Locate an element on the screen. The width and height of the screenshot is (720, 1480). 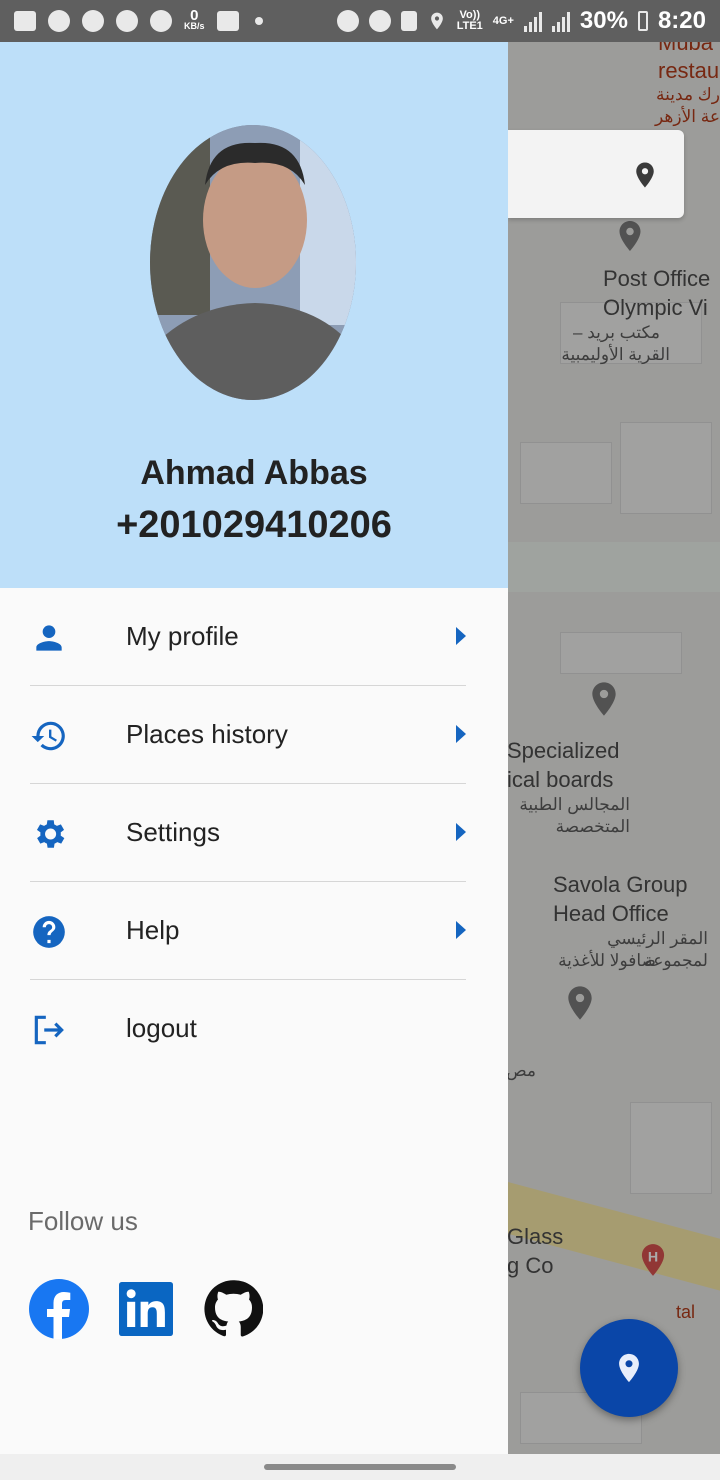
gear-icon is located at coordinates (50, 834).